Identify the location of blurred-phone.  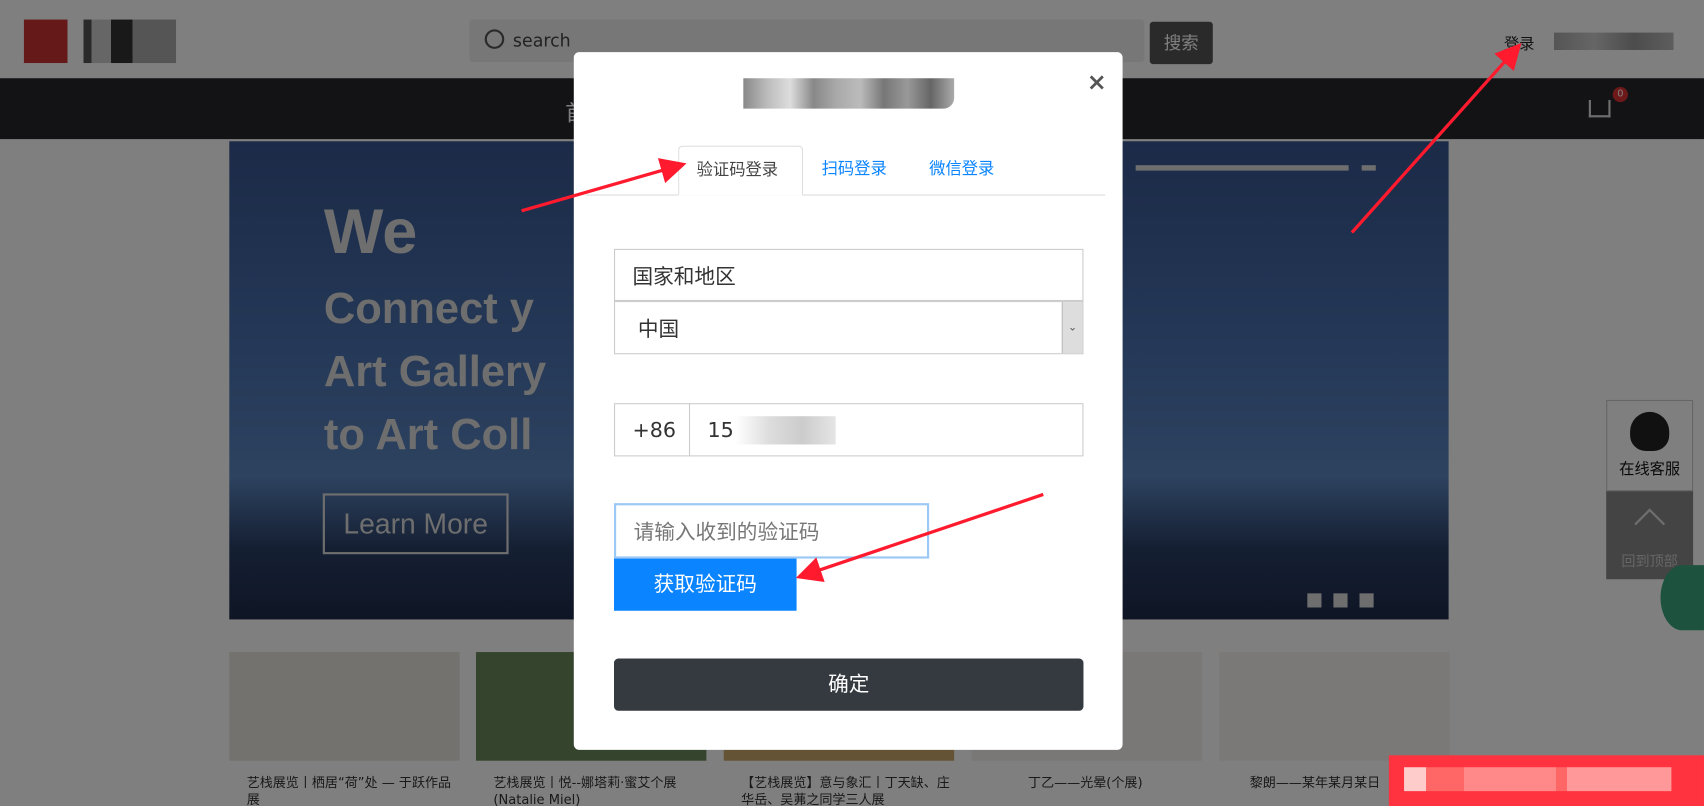
(785, 429).